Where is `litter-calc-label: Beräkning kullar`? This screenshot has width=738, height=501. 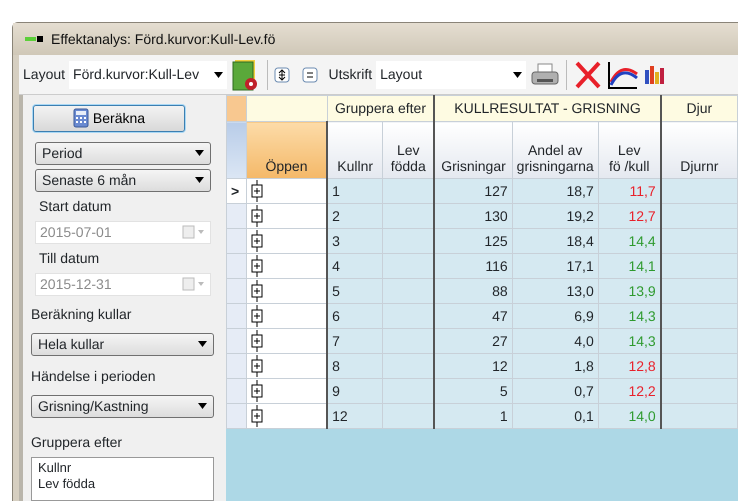 litter-calc-label: Beräkning kullar is located at coordinates (81, 314).